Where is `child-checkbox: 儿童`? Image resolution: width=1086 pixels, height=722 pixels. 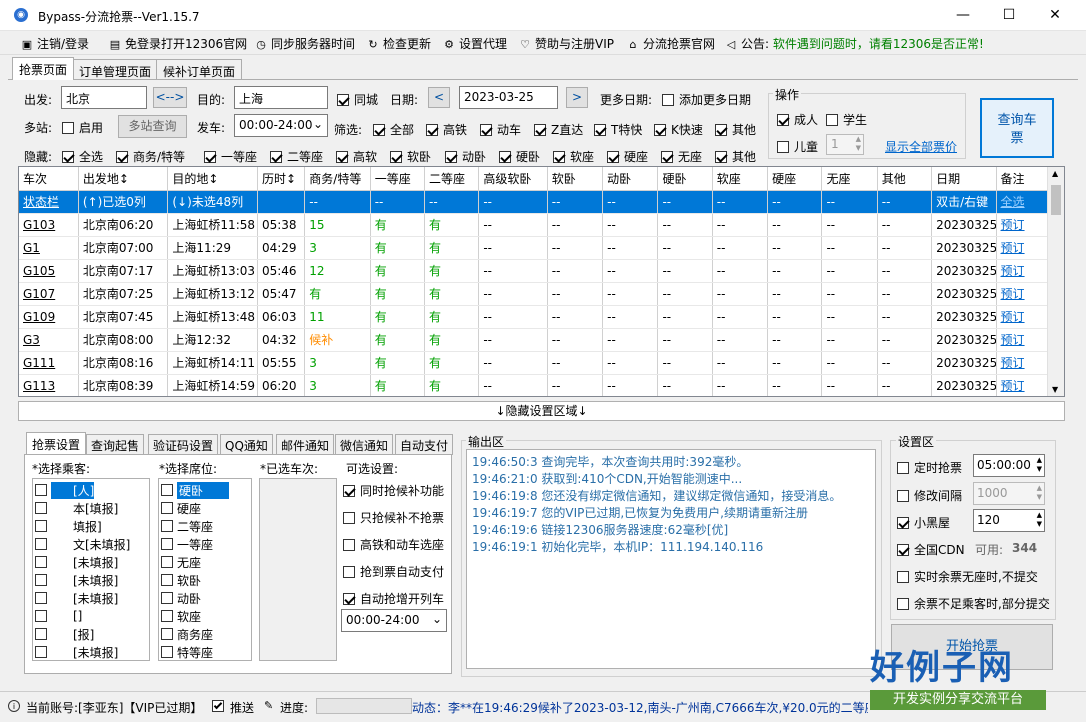 child-checkbox: 儿童 is located at coordinates (797, 146).